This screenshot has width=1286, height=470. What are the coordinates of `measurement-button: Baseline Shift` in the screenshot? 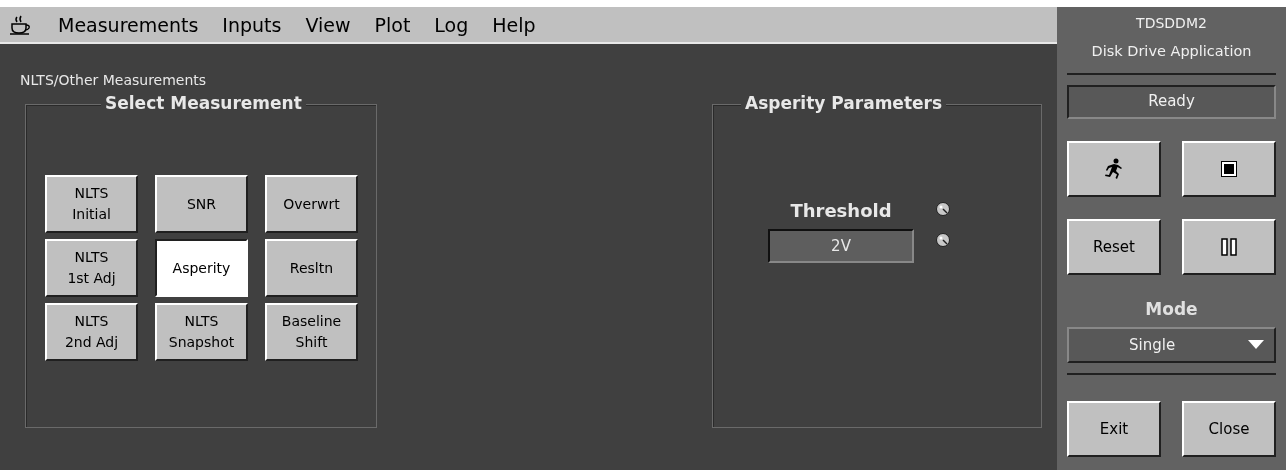 It's located at (311, 332).